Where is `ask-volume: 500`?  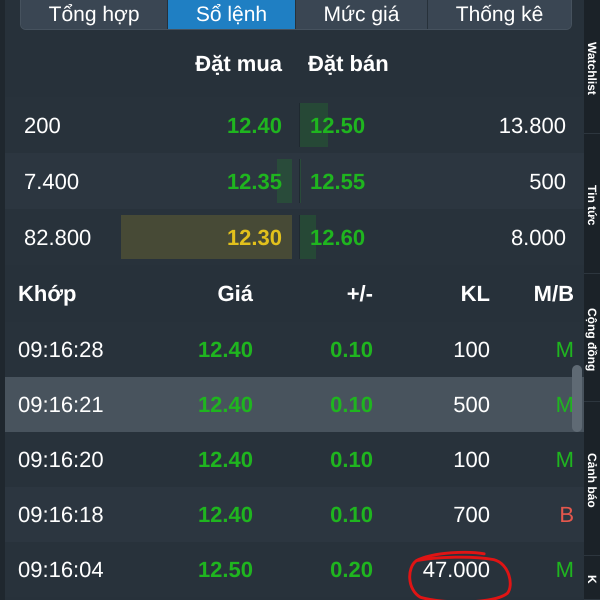
ask-volume: 500 is located at coordinates (547, 182).